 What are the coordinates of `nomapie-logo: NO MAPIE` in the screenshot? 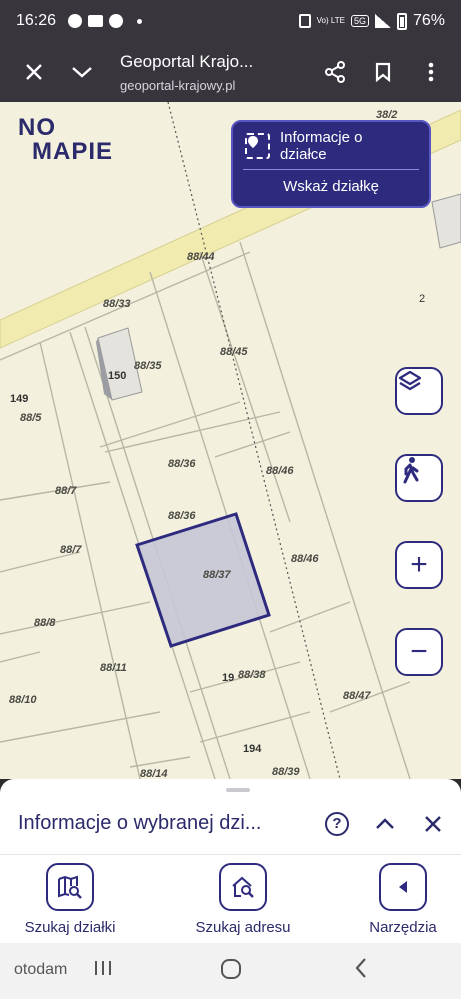 It's located at (65, 140).